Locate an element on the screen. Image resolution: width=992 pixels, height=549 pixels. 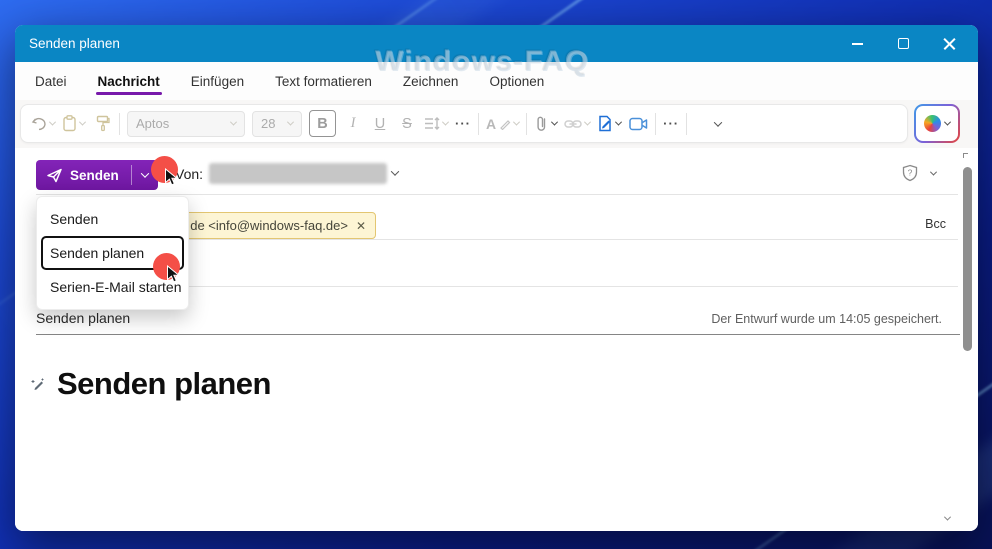
minimize-icon is located at coordinates (857, 43).